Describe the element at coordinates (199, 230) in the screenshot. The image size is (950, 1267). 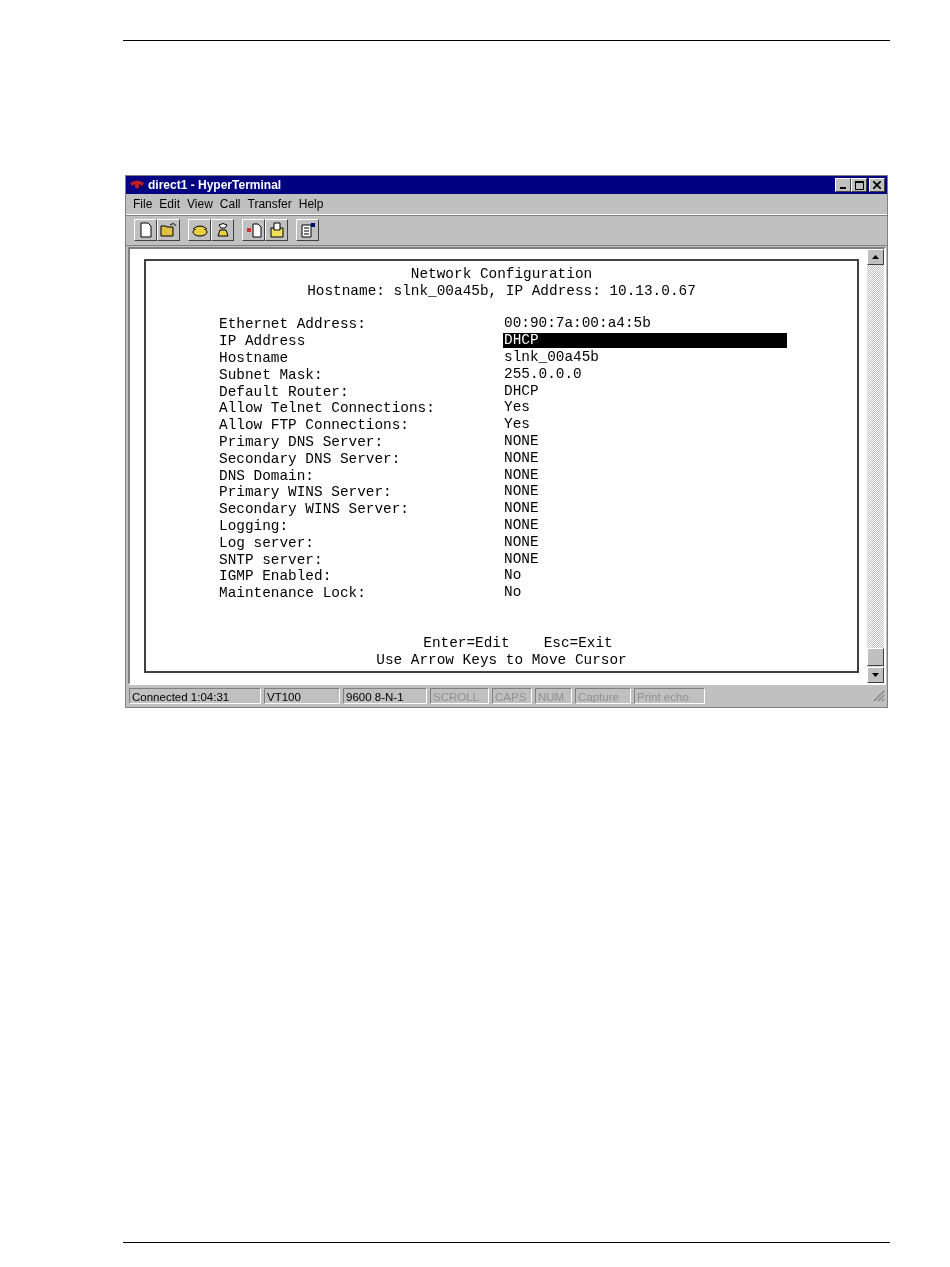
I see `phone-button` at that location.